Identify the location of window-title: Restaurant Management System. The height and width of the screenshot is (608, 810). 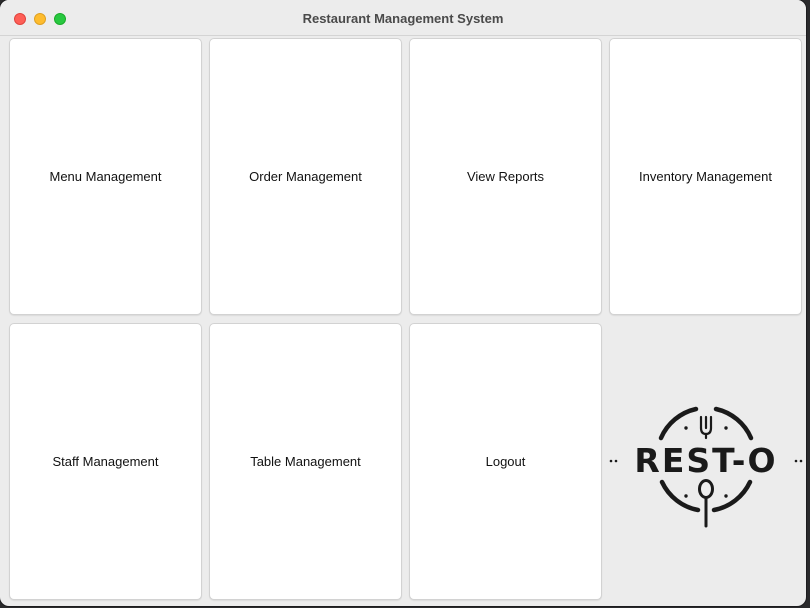
(403, 18).